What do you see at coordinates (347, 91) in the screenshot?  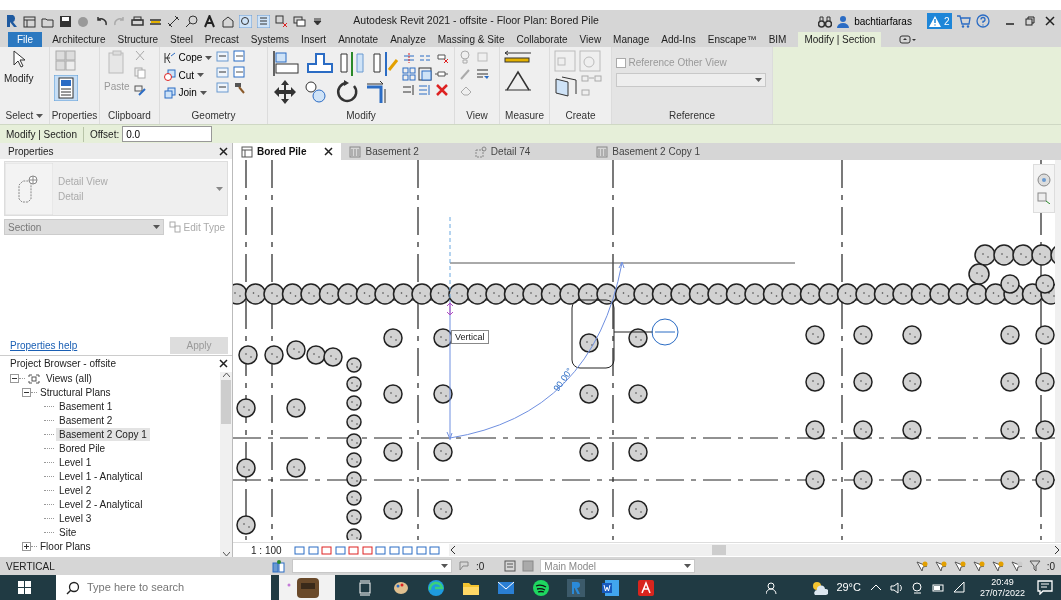 I see `rotate-icon` at bounding box center [347, 91].